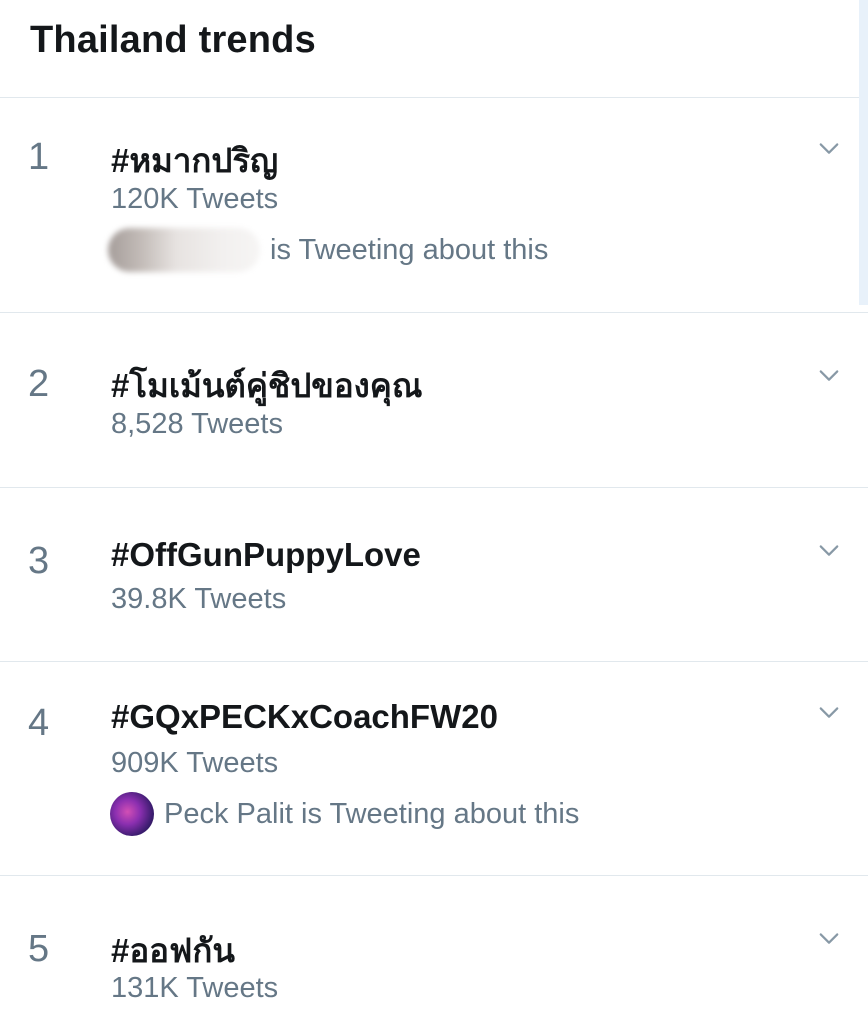 This screenshot has height=1032, width=868. Describe the element at coordinates (266, 385) in the screenshot. I see `trend-name: #โมเม้นต์คู่ชิปของคุณ` at that location.